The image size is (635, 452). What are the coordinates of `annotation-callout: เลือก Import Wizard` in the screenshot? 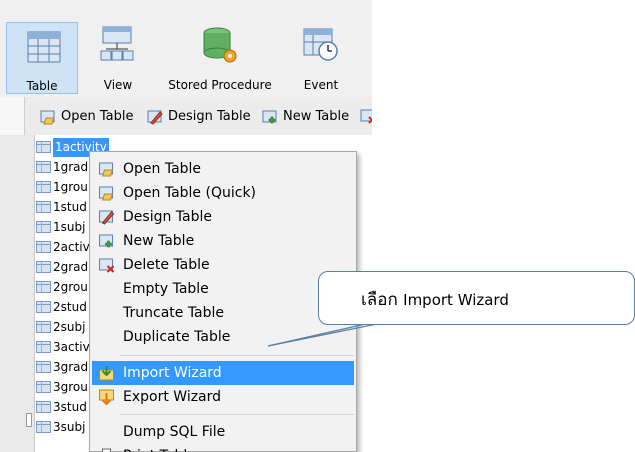 It's located at (476, 298).